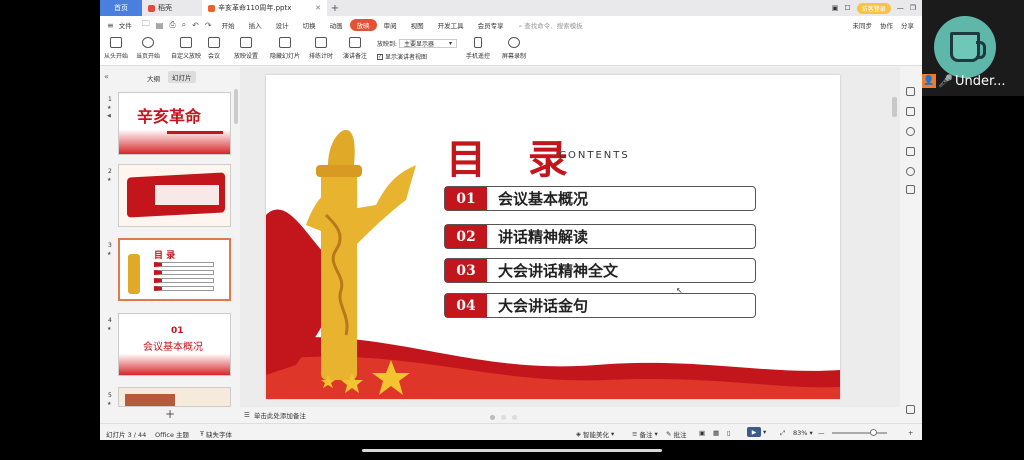 The height and width of the screenshot is (460, 1024). Describe the element at coordinates (543, 306) in the screenshot. I see `toc-text: 大会讲话金句` at that location.